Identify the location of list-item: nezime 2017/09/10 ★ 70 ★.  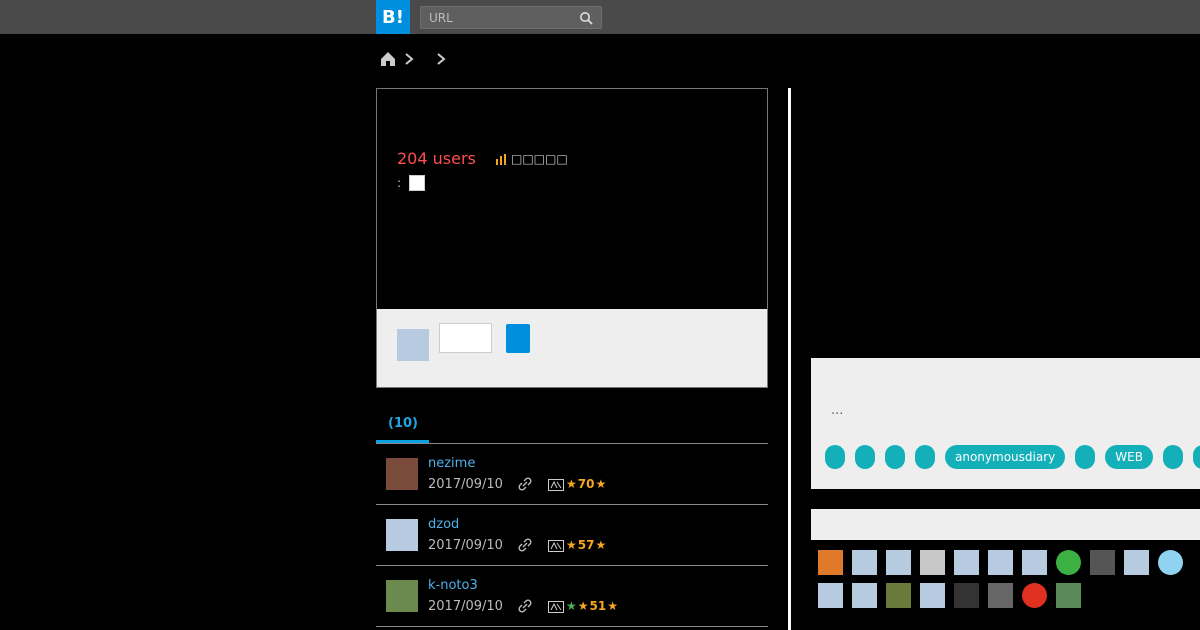
(572, 474).